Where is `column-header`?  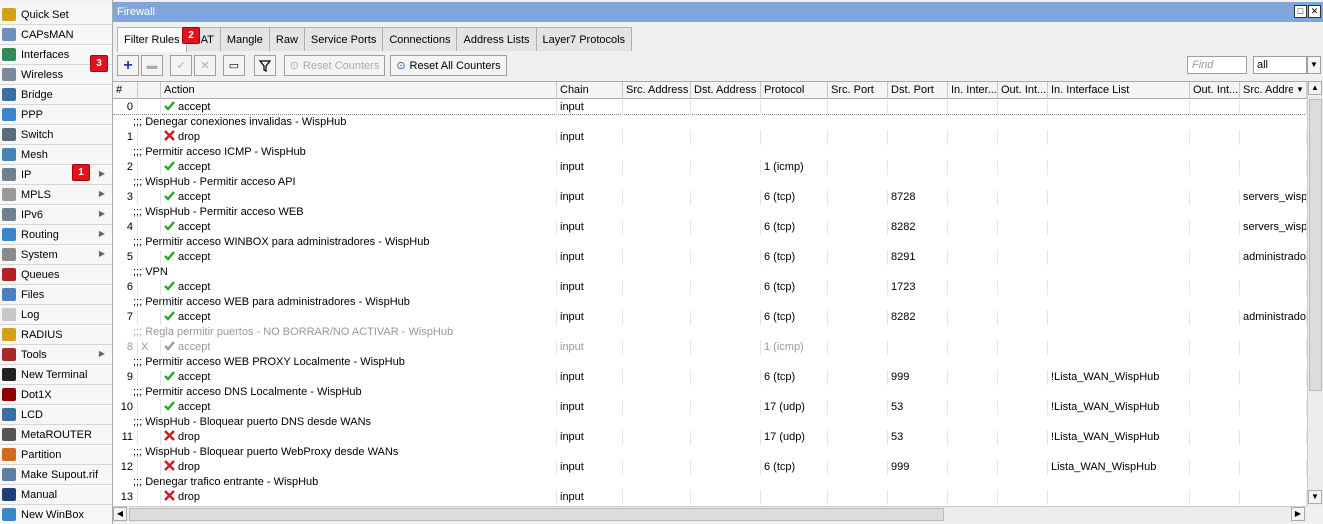 column-header is located at coordinates (149, 90).